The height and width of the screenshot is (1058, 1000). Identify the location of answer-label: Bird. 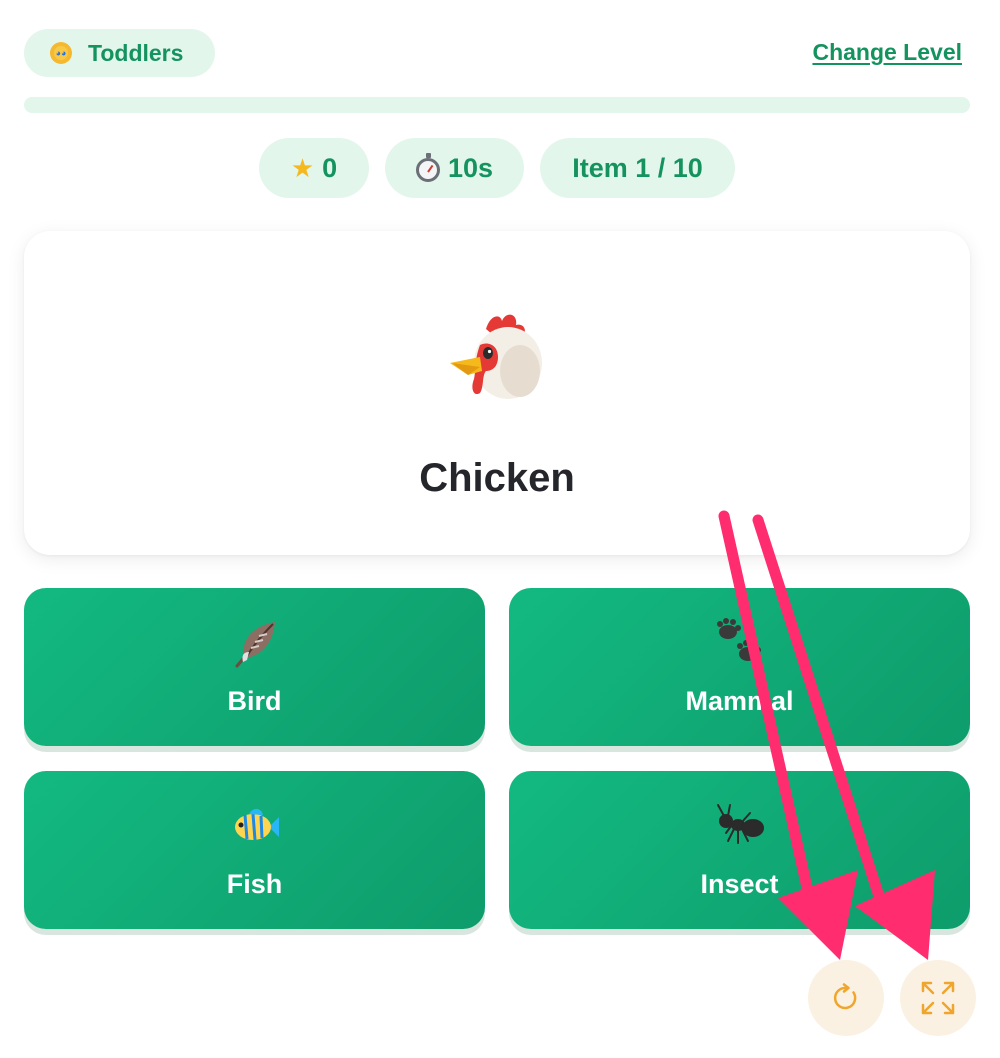
(254, 701).